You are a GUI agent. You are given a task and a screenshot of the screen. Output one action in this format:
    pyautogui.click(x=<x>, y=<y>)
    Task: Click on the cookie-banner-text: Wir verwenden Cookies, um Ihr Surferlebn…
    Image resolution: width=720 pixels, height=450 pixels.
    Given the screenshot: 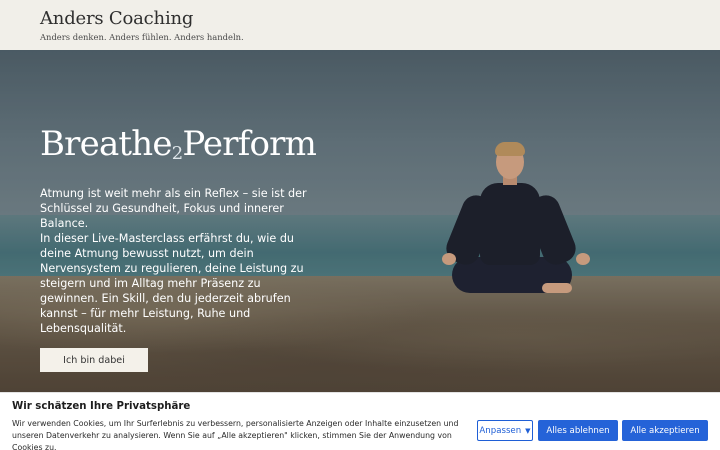 What is the action you would take?
    pyautogui.click(x=235, y=434)
    